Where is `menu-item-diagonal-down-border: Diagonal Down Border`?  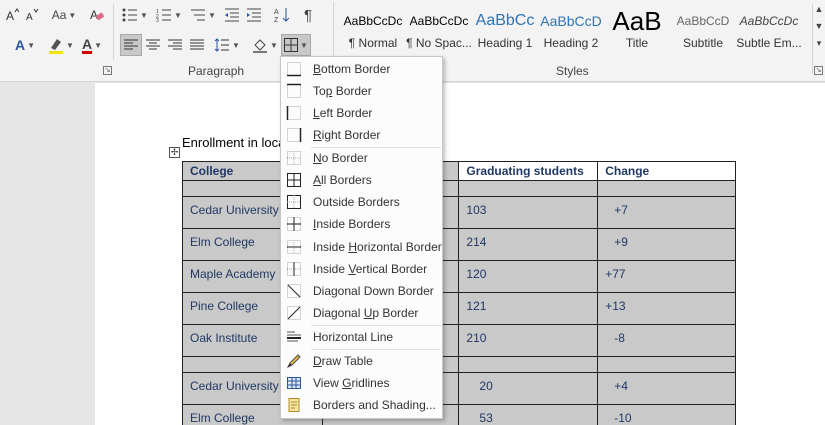
menu-item-diagonal-down-border: Diagonal Down Border is located at coordinates (362, 291).